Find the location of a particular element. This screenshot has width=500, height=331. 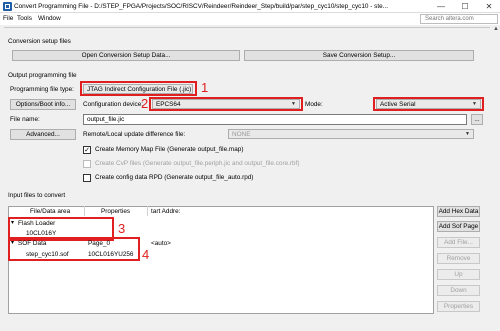

cvp-checkbox is located at coordinates (87, 164).